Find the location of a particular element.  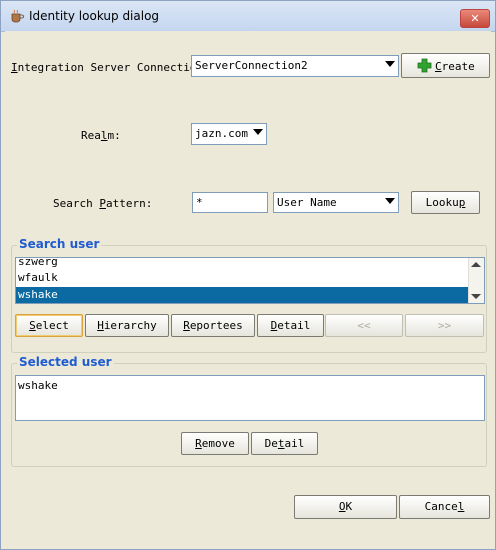

list-item-selected: wshake is located at coordinates (242, 295).